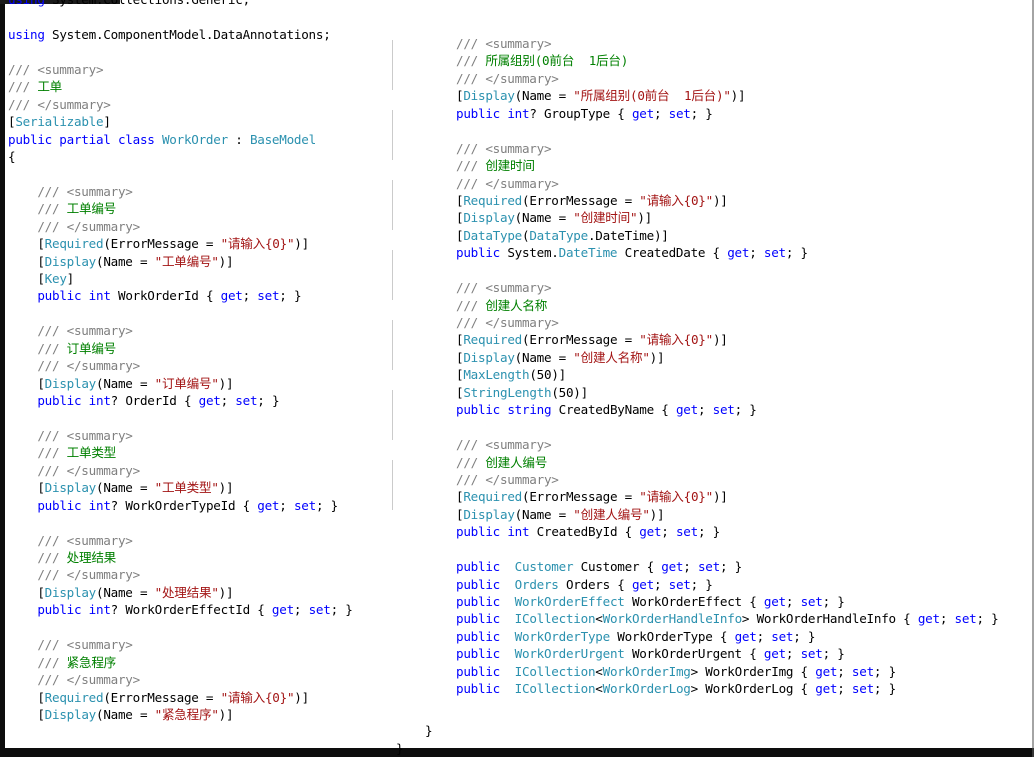  I want to click on code-token: ? WorkOrderTypeId {, so click(184, 505).